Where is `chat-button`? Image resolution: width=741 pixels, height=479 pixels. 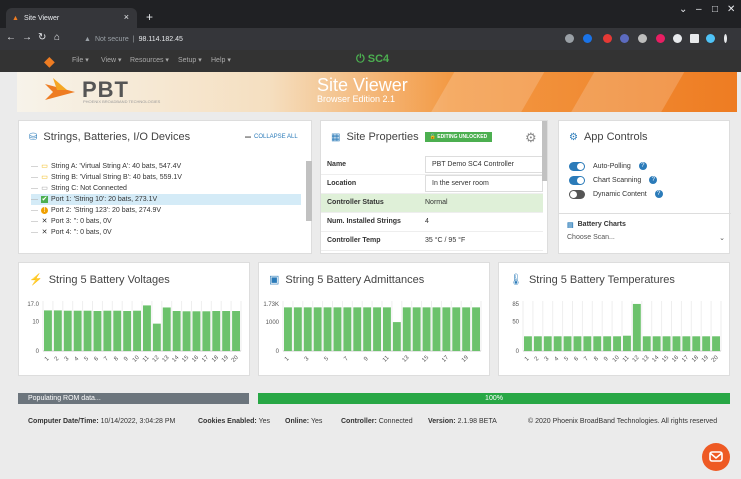 chat-button is located at coordinates (716, 457).